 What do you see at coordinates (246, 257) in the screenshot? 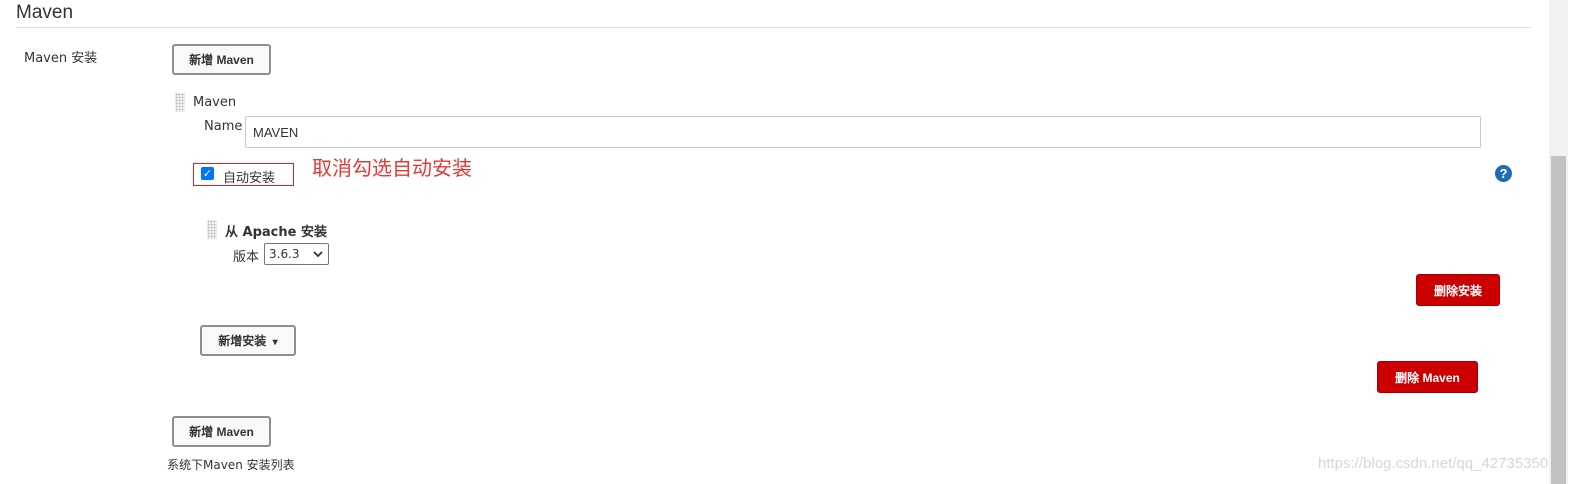
I see `version-label: 版本` at bounding box center [246, 257].